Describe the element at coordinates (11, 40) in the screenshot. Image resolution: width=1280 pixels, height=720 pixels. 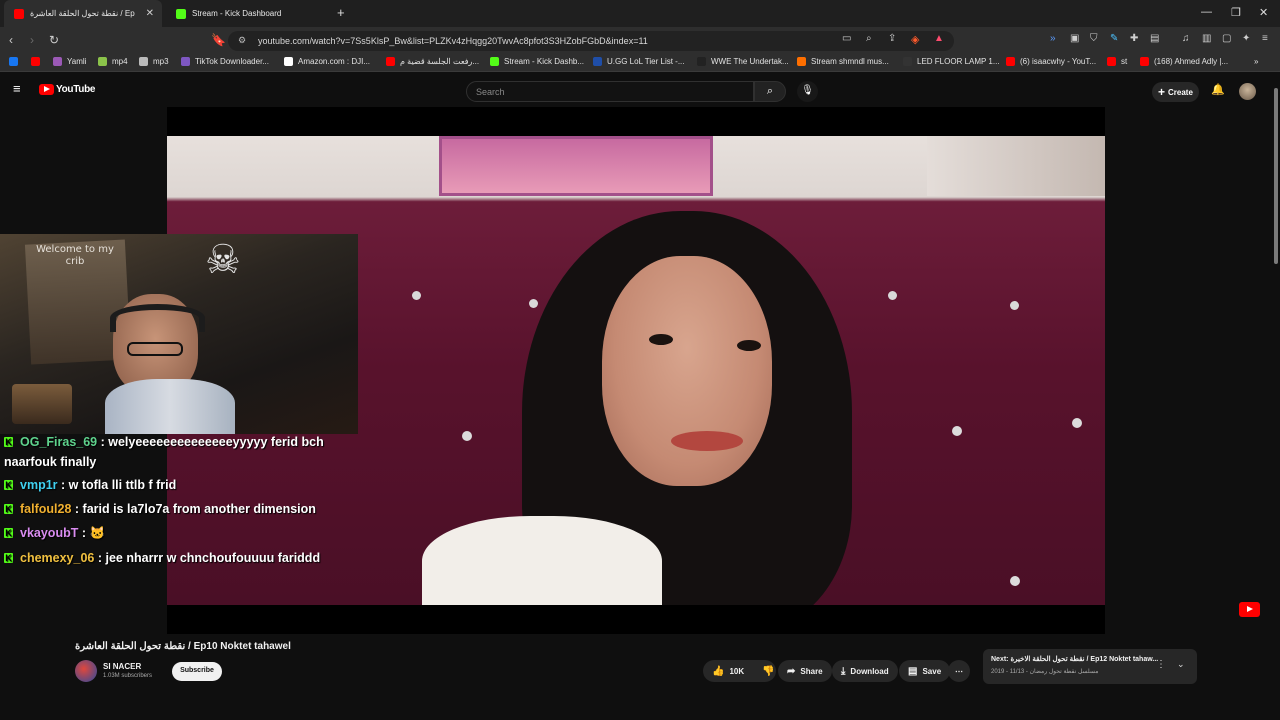
I see `back-arrow-icon: ‹` at that location.